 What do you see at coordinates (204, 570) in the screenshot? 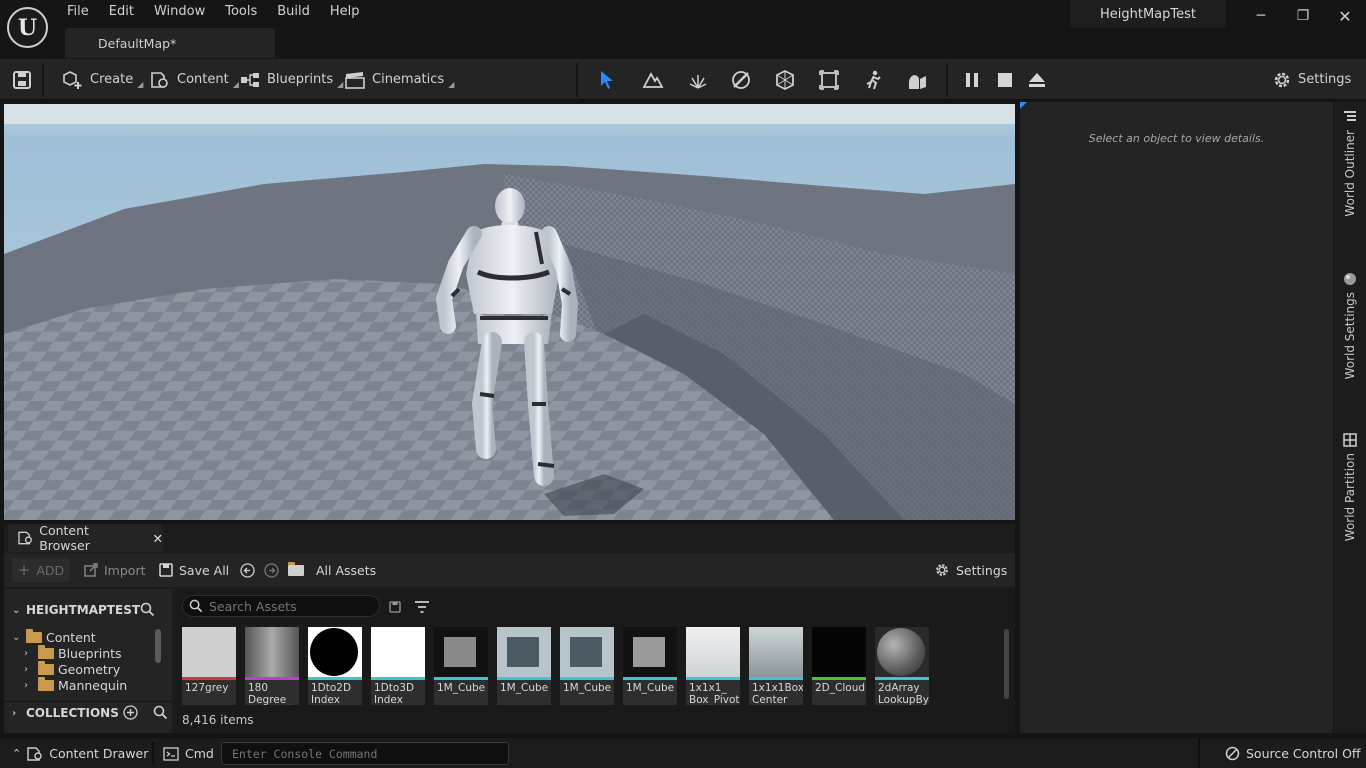
I see `save-all-label: Save All` at bounding box center [204, 570].